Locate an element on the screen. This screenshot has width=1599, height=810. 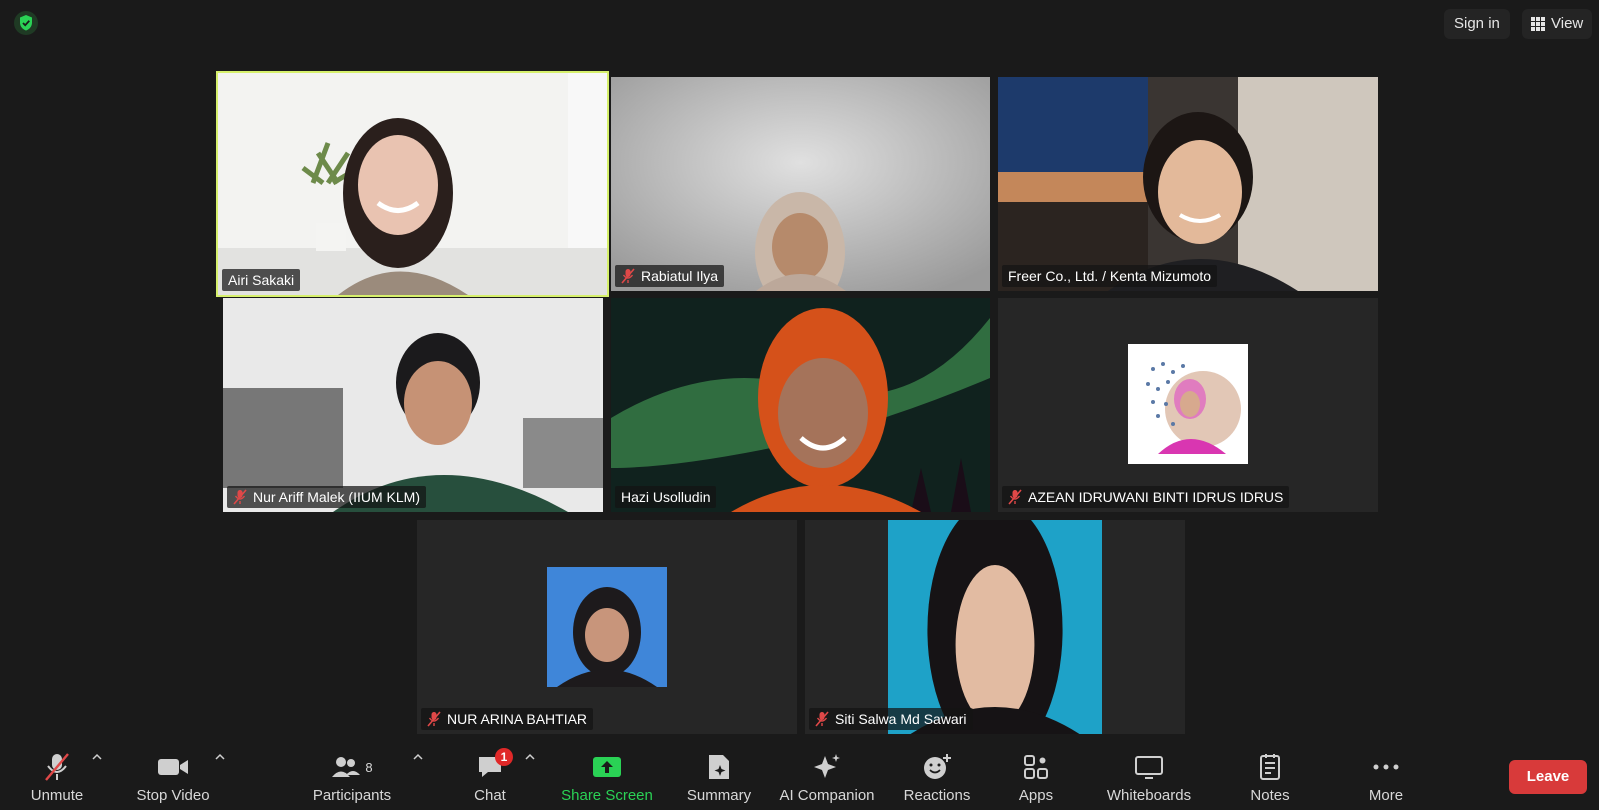
whiteboards-label: Whiteboards is located at coordinates (1149, 795).